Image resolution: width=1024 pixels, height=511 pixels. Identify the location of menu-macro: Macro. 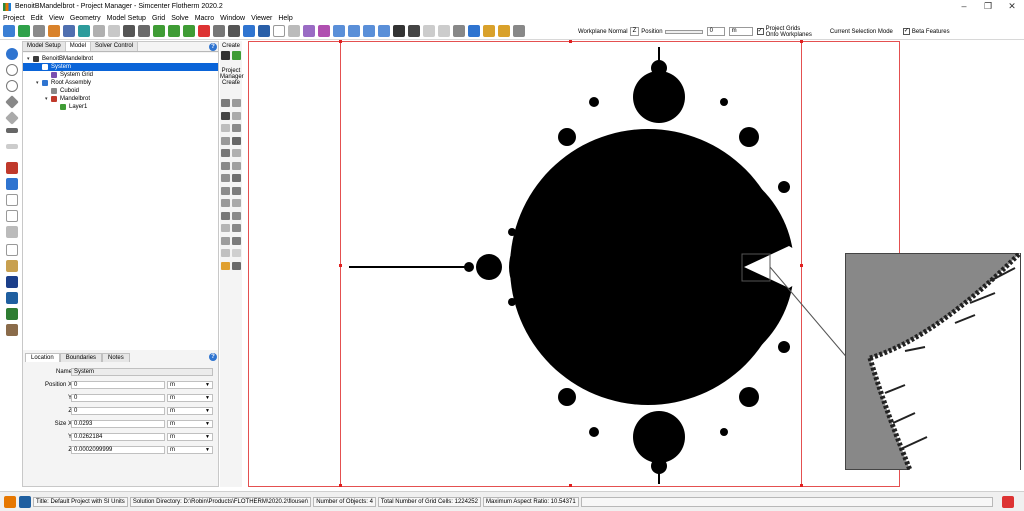
(204, 18).